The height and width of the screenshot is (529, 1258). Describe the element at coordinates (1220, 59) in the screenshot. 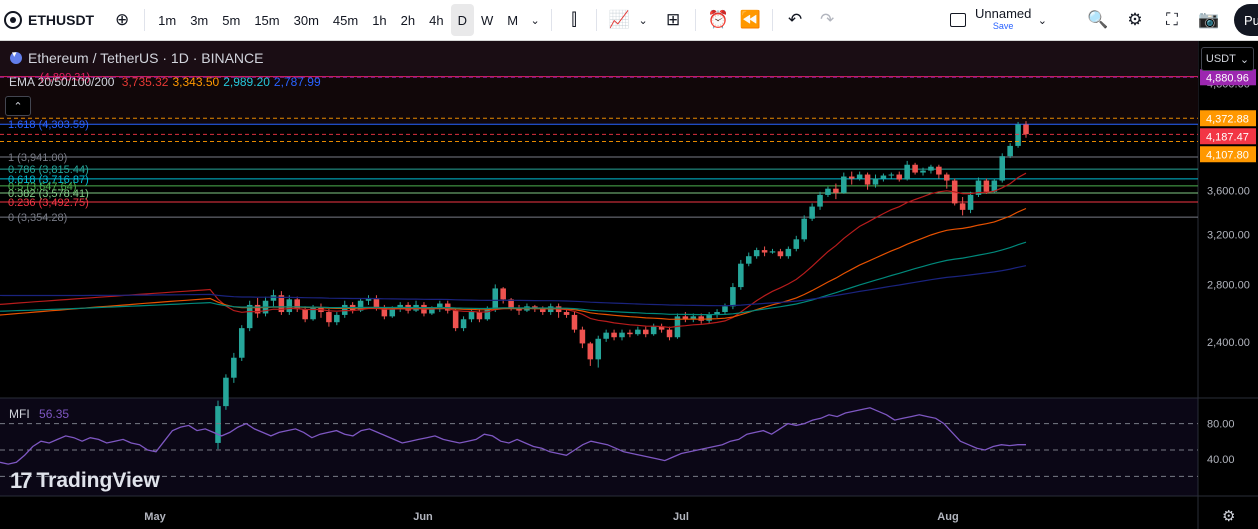

I see `currency-label: USDT` at that location.